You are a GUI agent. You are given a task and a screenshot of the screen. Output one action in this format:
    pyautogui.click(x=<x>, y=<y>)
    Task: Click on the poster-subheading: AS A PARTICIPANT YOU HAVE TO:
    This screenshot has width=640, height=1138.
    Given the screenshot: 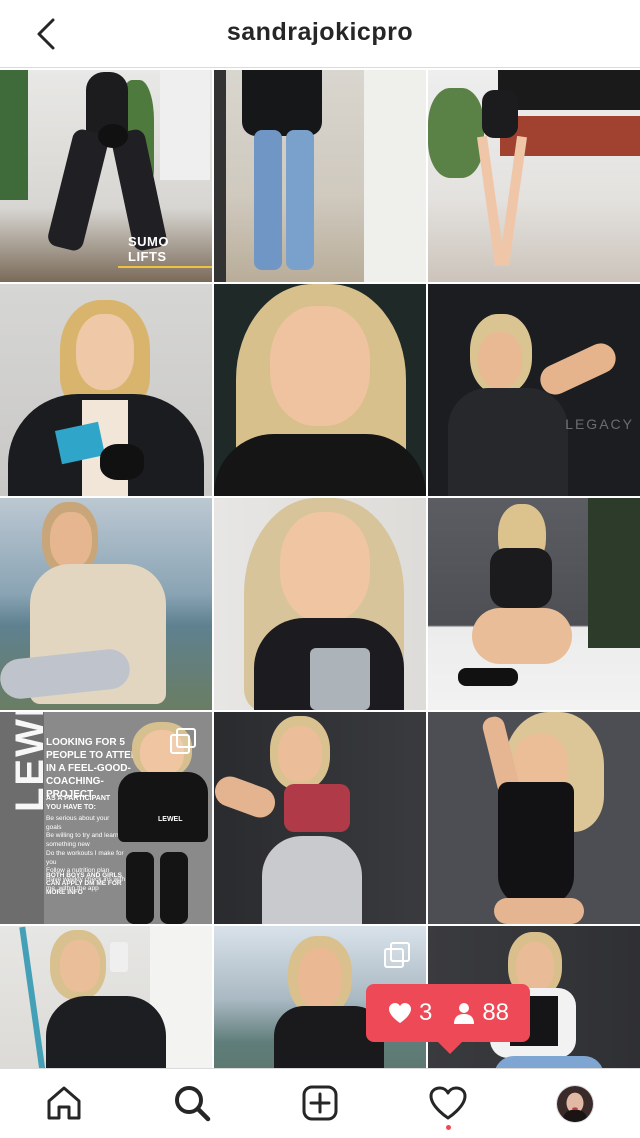 What is the action you would take?
    pyautogui.click(x=78, y=803)
    